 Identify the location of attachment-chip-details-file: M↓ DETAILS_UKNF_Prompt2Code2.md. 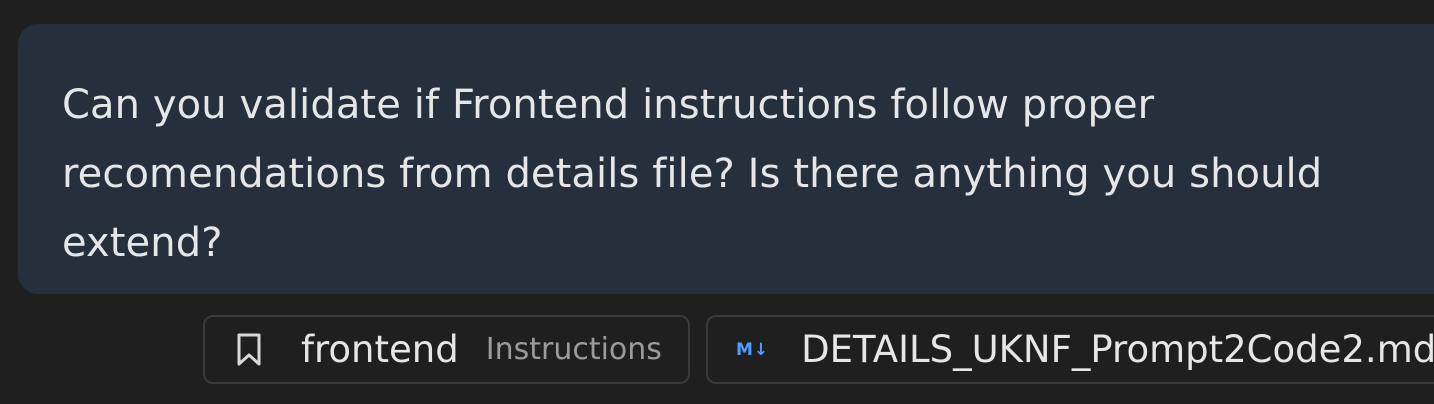
(1070, 349).